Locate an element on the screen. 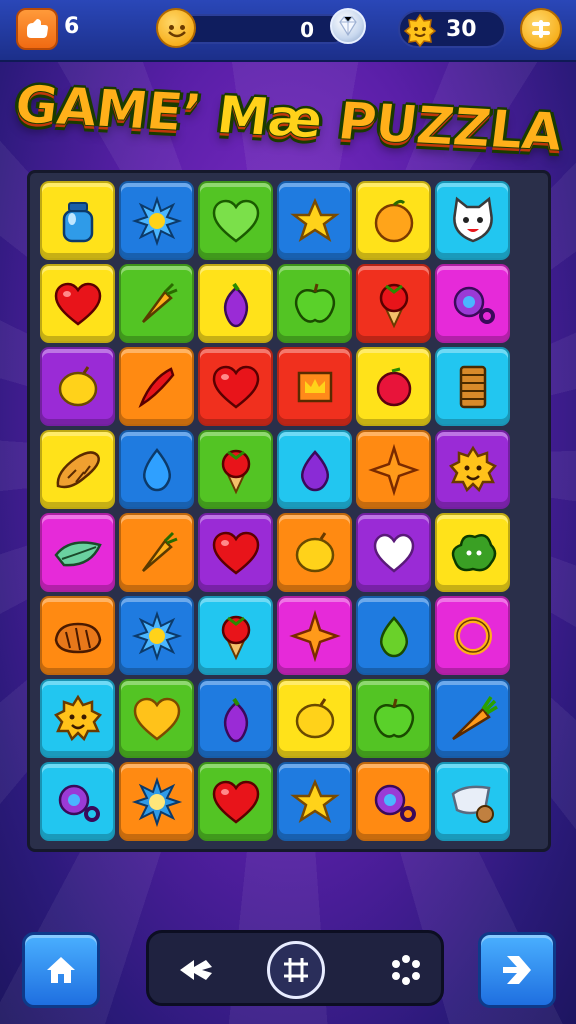  tile-r1-c1 is located at coordinates (77, 220).